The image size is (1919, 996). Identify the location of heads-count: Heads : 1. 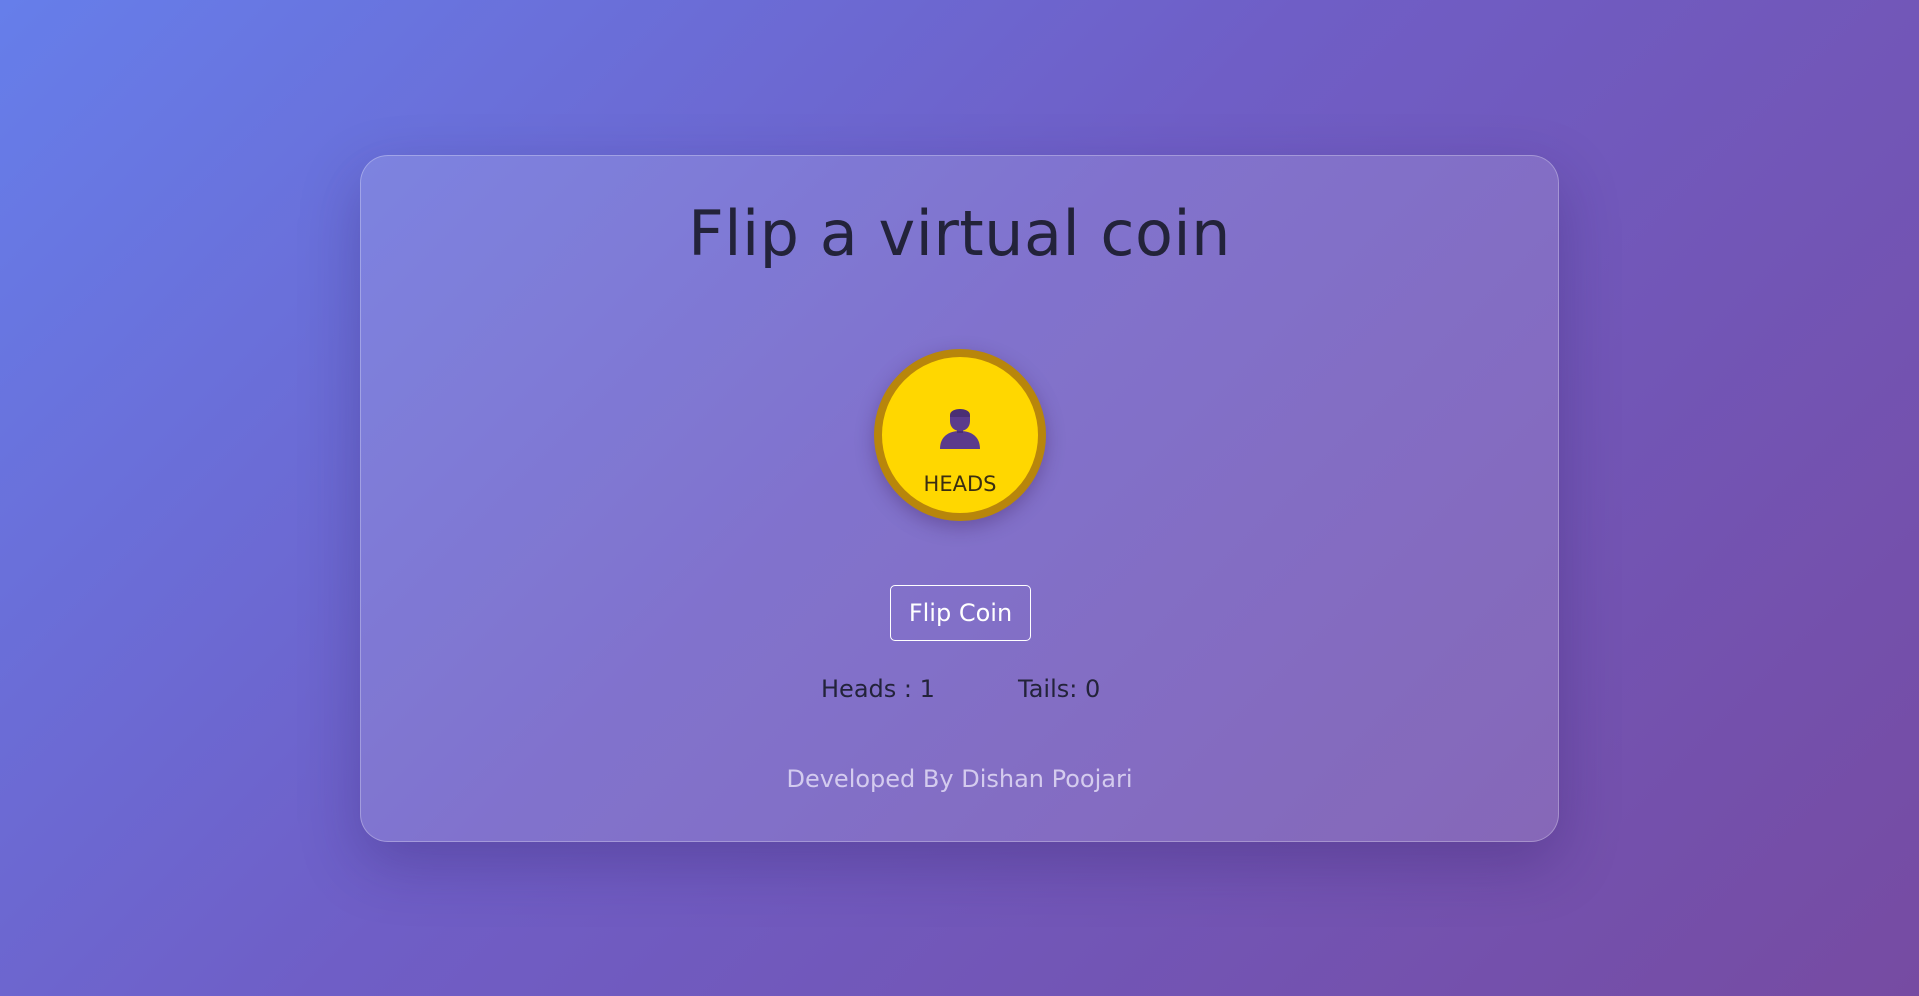
(878, 689).